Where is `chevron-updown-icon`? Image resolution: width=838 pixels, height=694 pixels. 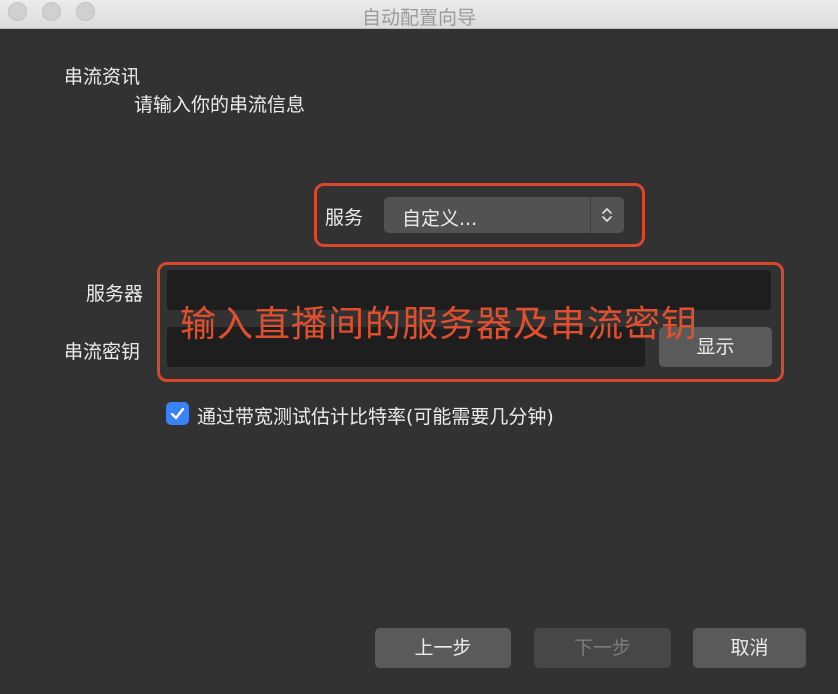
chevron-updown-icon is located at coordinates (607, 215).